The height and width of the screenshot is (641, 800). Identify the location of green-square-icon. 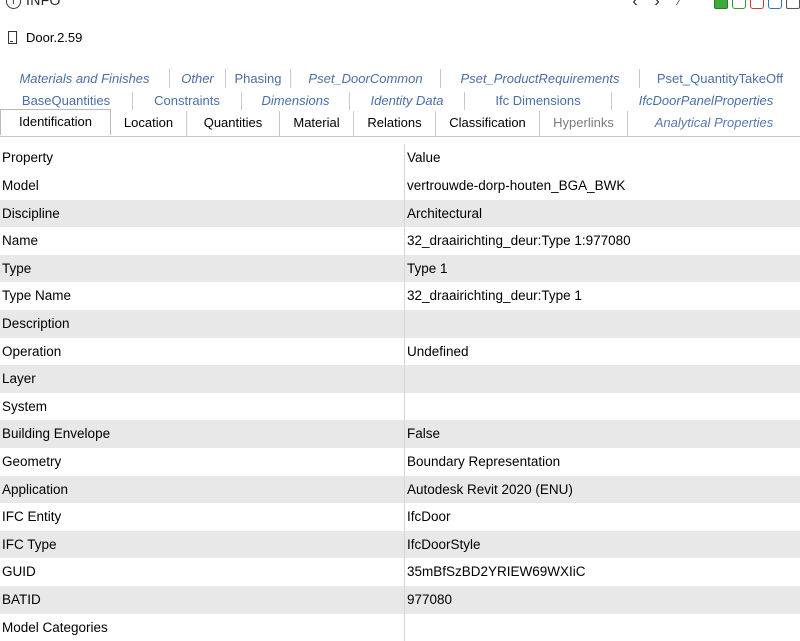
(739, 4).